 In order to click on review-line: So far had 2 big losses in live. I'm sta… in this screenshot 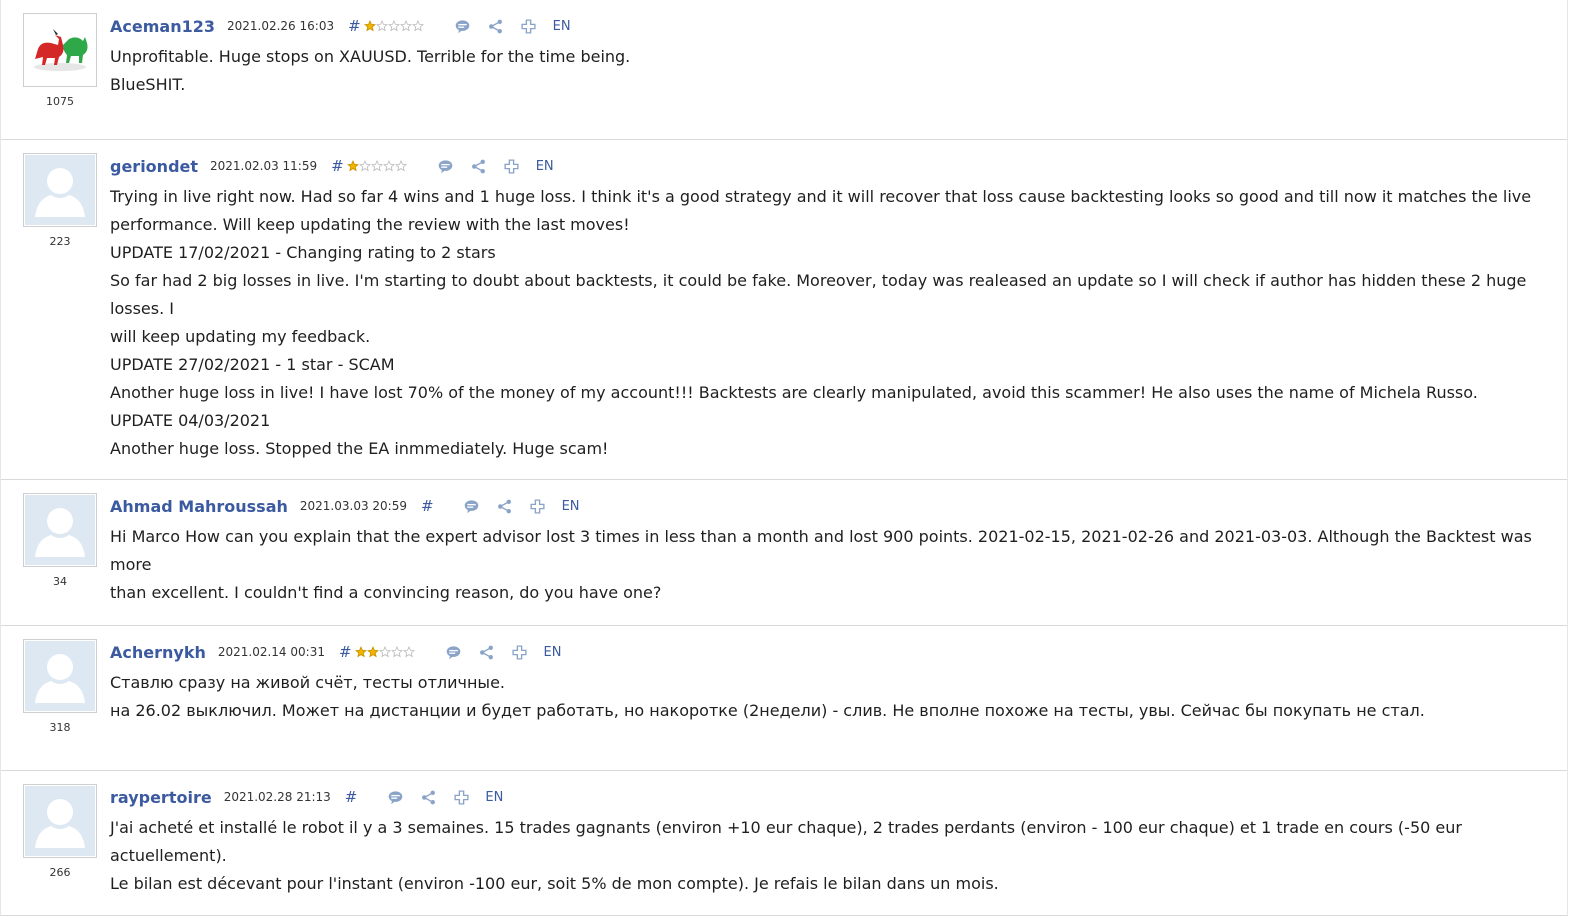, I will do `click(818, 294)`.